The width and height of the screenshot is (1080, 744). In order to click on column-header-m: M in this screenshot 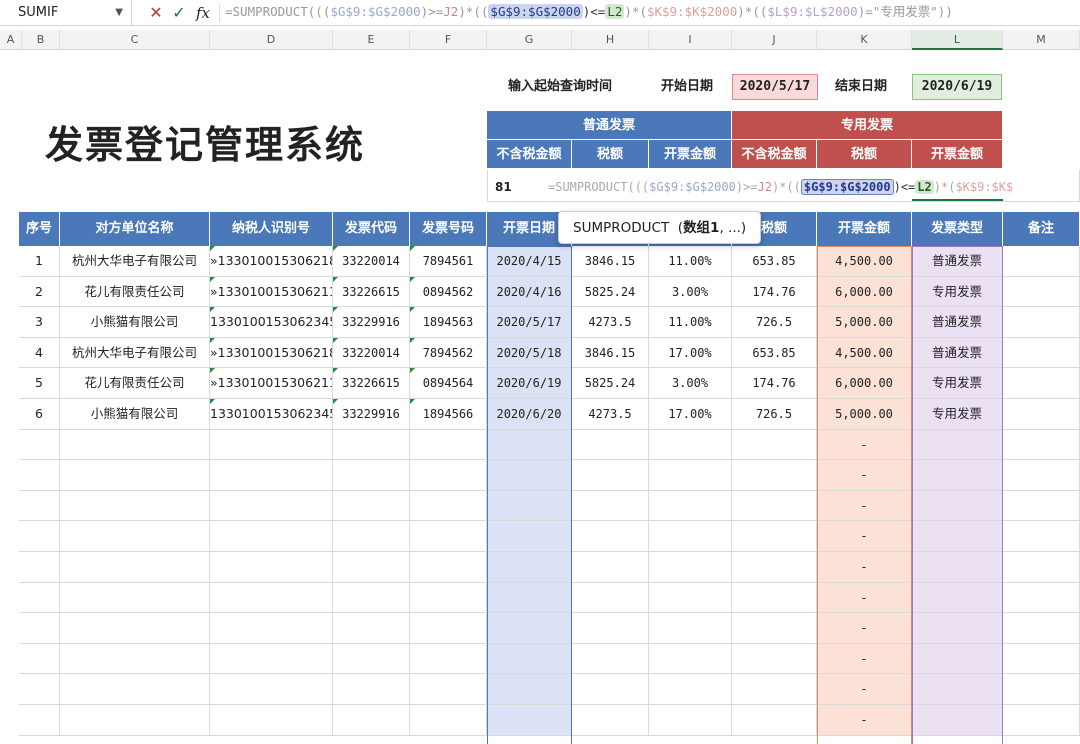, I will do `click(1041, 40)`.